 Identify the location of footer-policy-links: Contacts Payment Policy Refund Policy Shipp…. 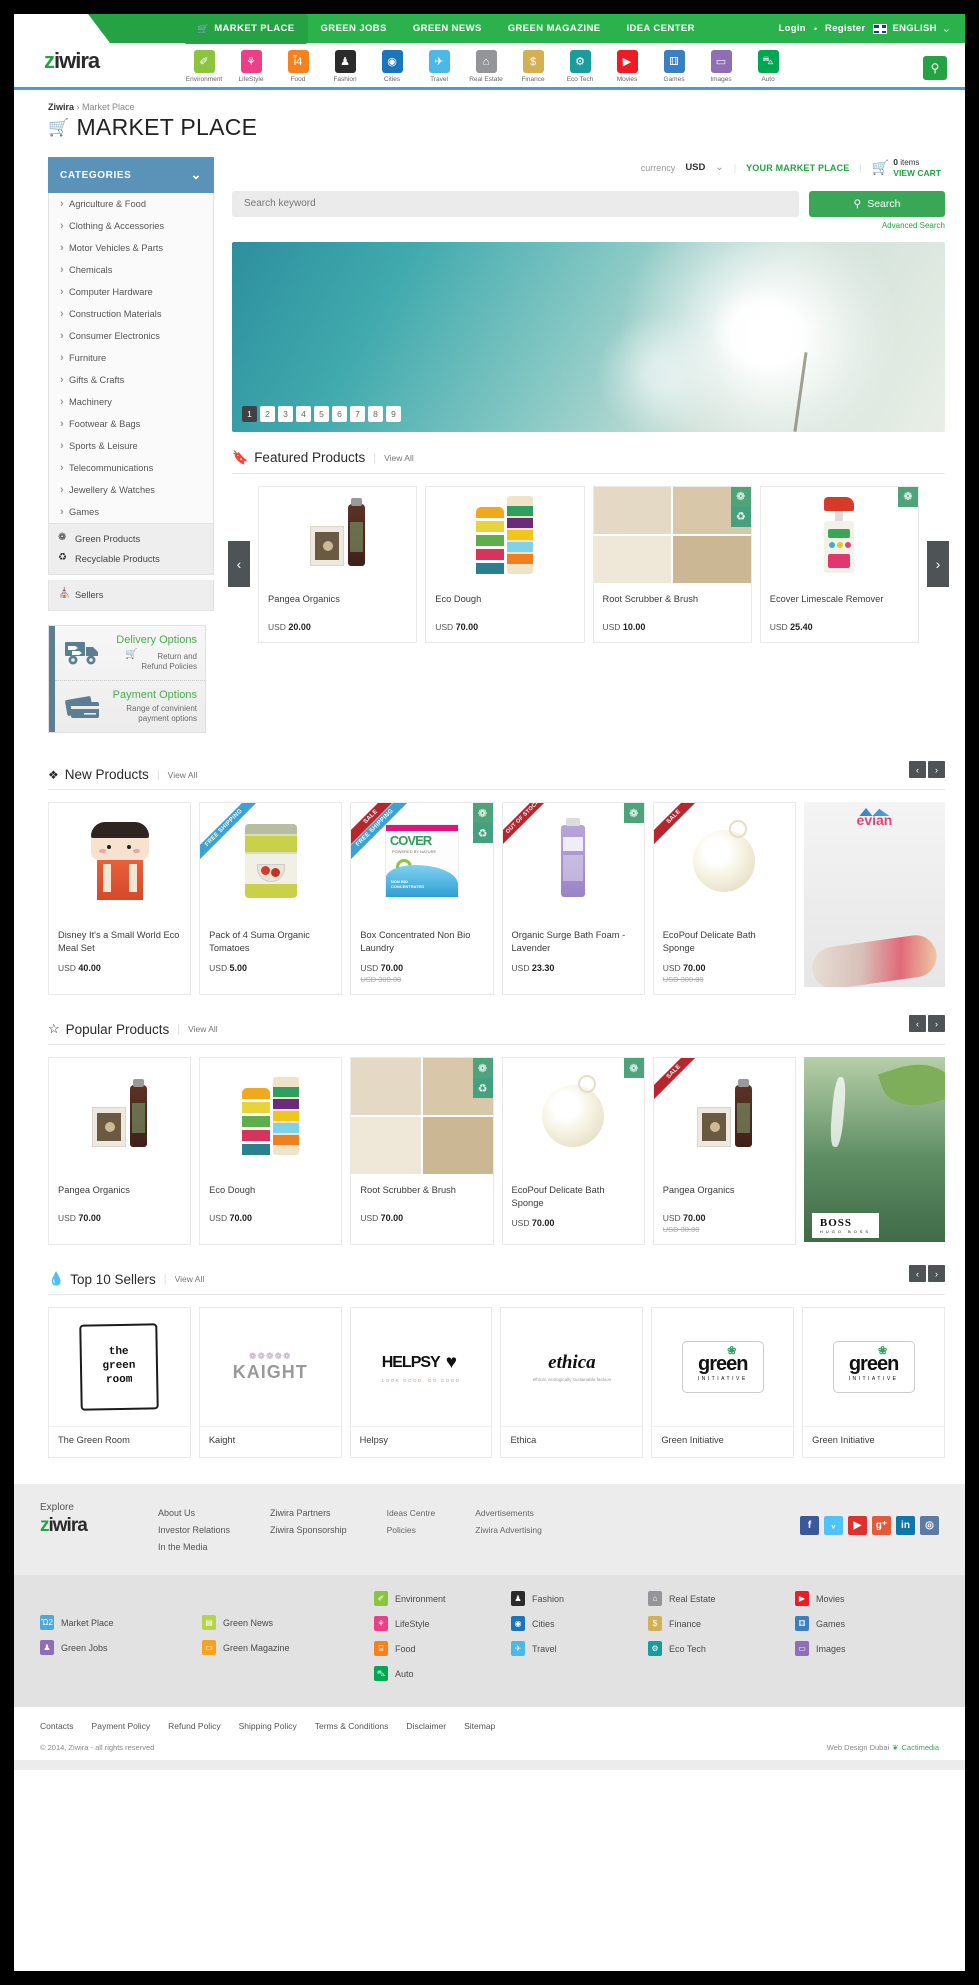
(489, 1726).